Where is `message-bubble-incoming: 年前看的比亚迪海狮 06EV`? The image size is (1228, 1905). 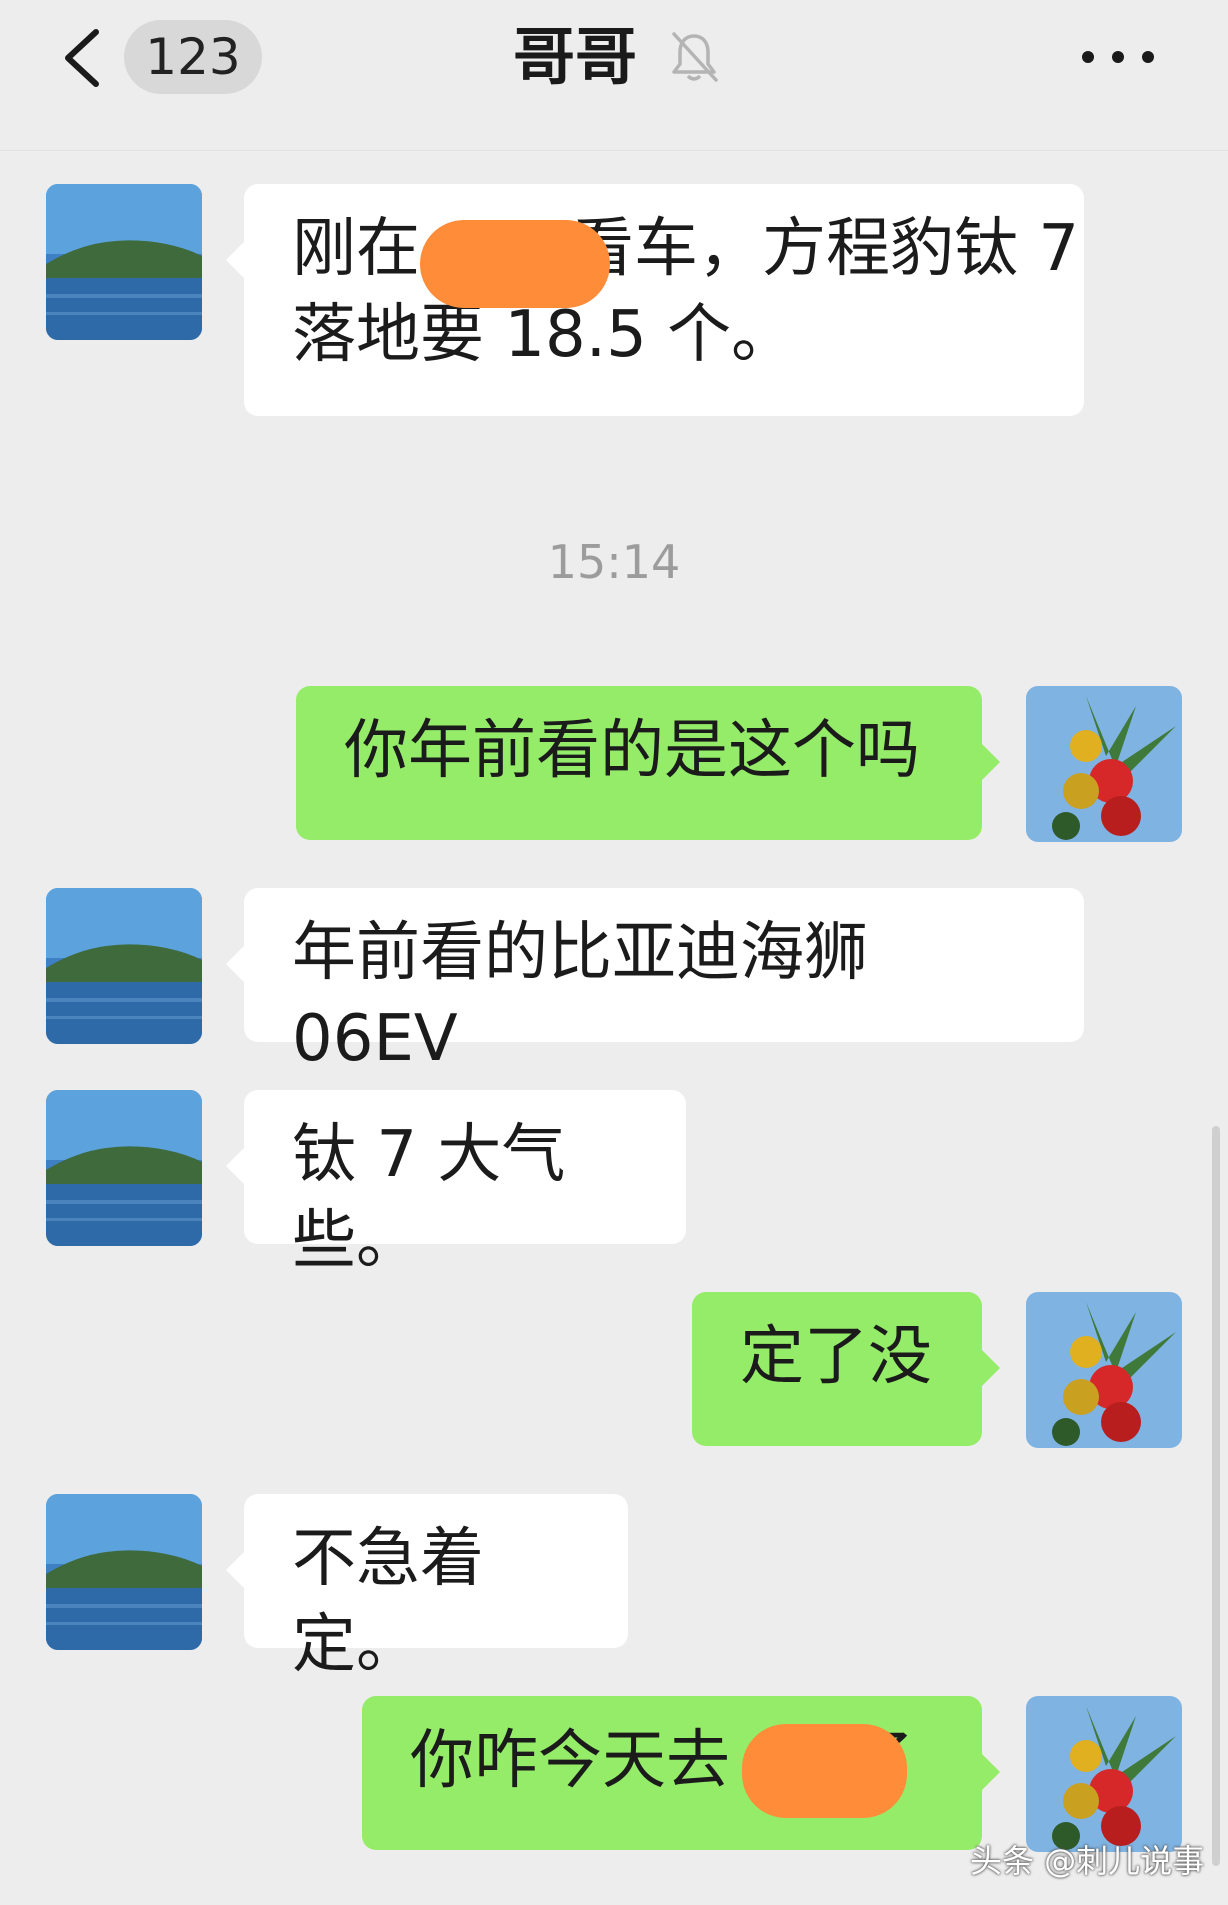
message-bubble-incoming: 年前看的比亚迪海狮 06EV is located at coordinates (655, 982).